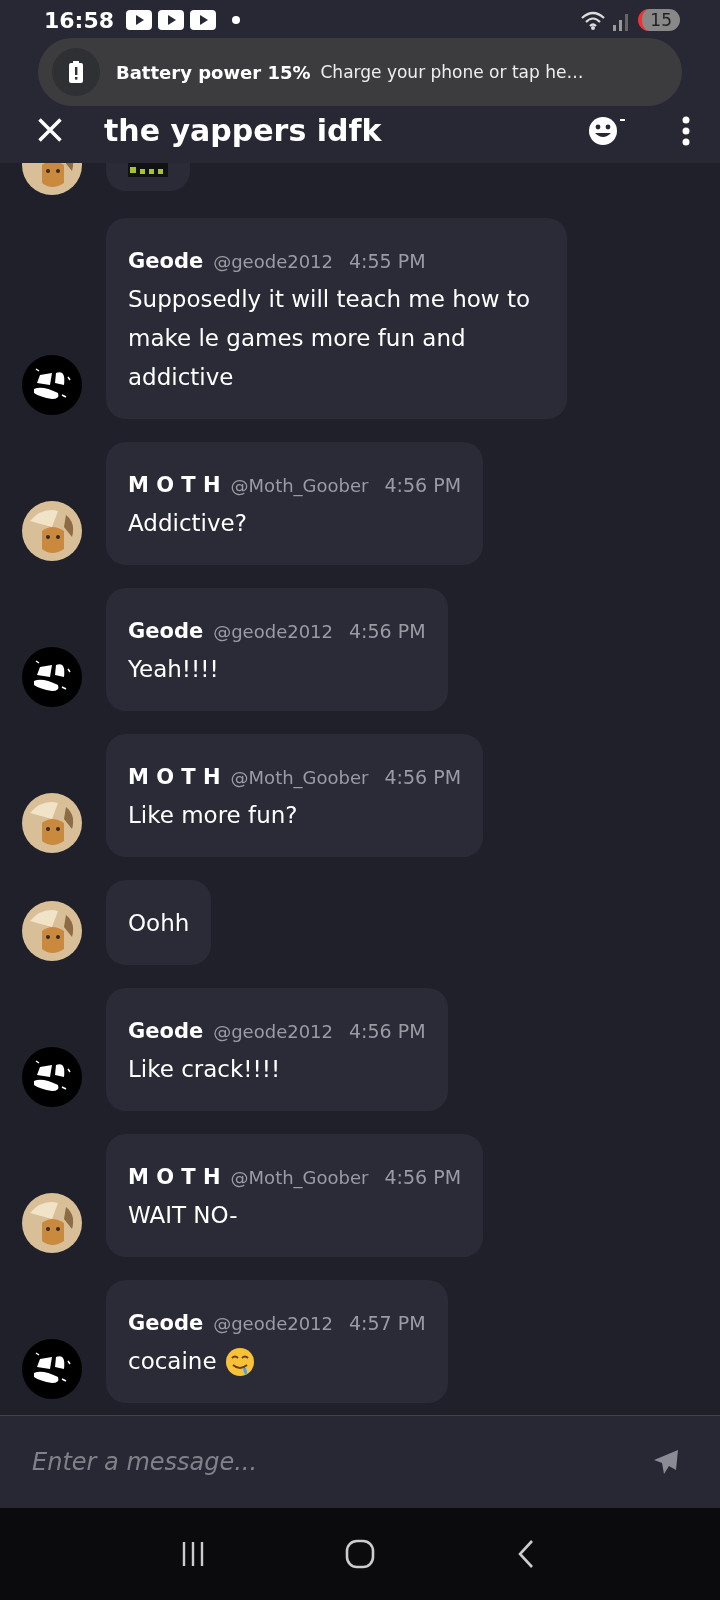  I want to click on status-time: 16:58, so click(79, 20).